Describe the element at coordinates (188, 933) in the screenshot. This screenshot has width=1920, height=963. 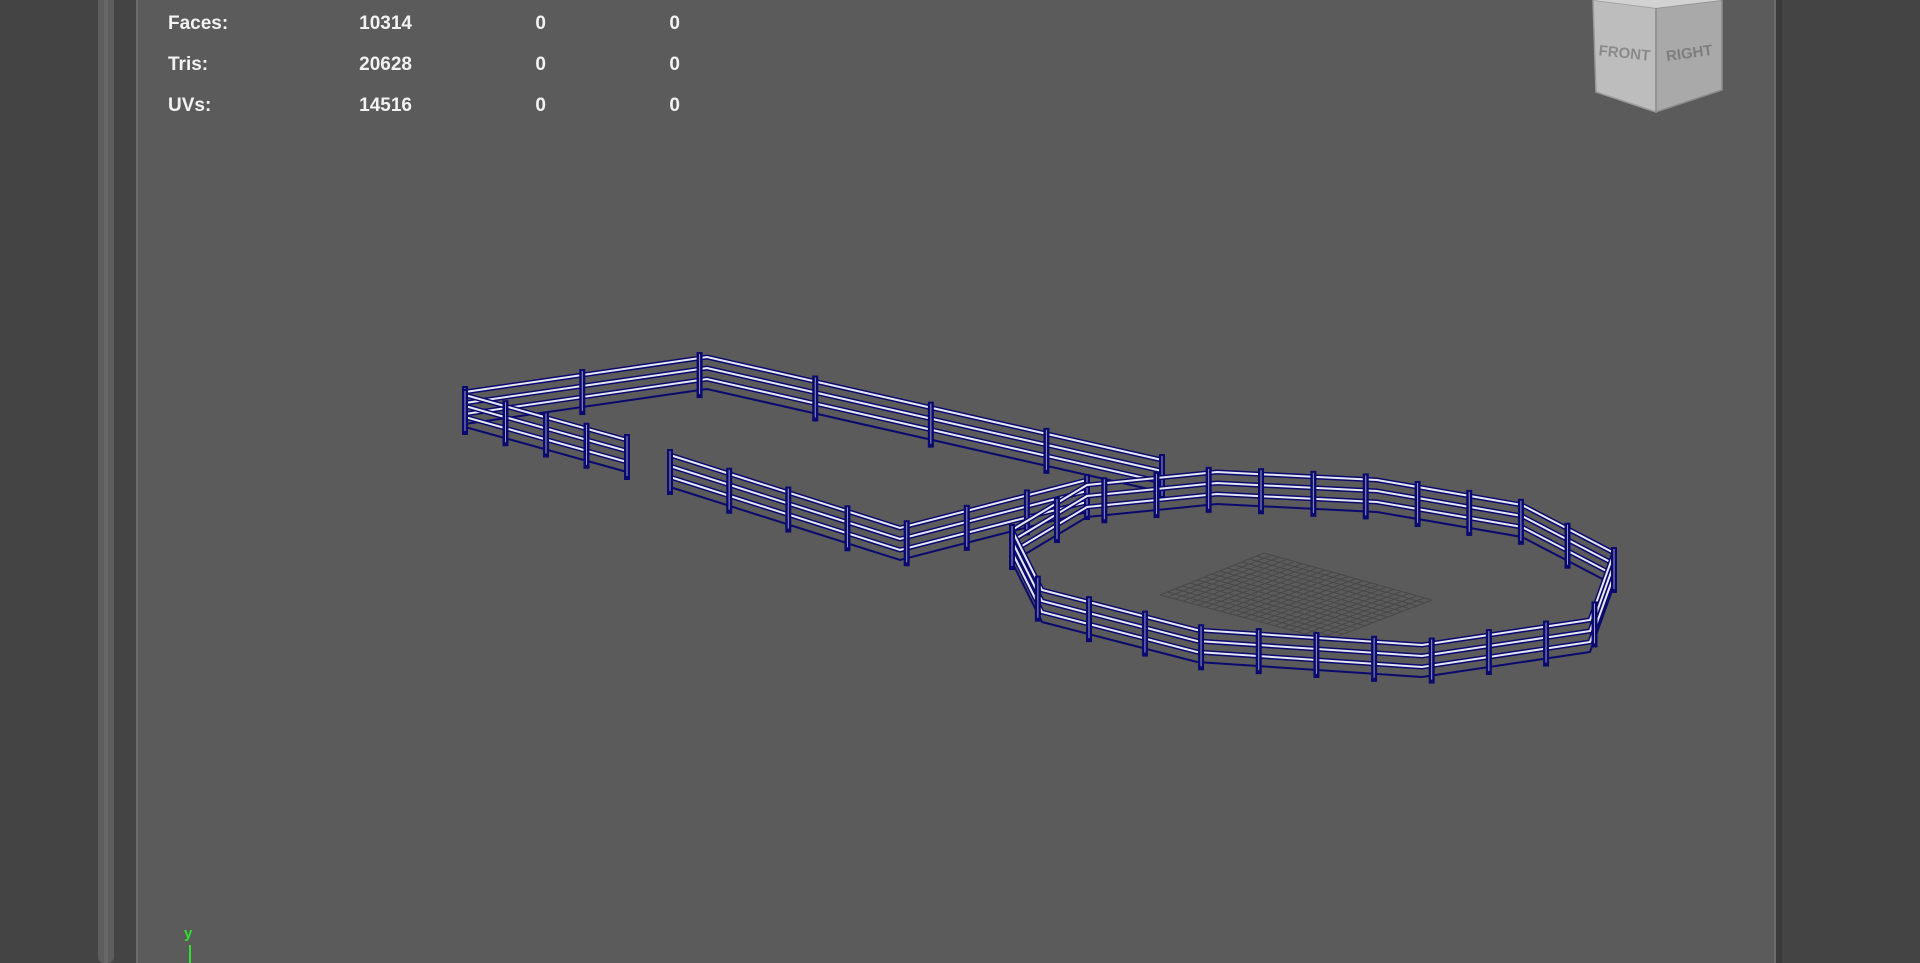
I see `axis-indicator-y-label: y` at that location.